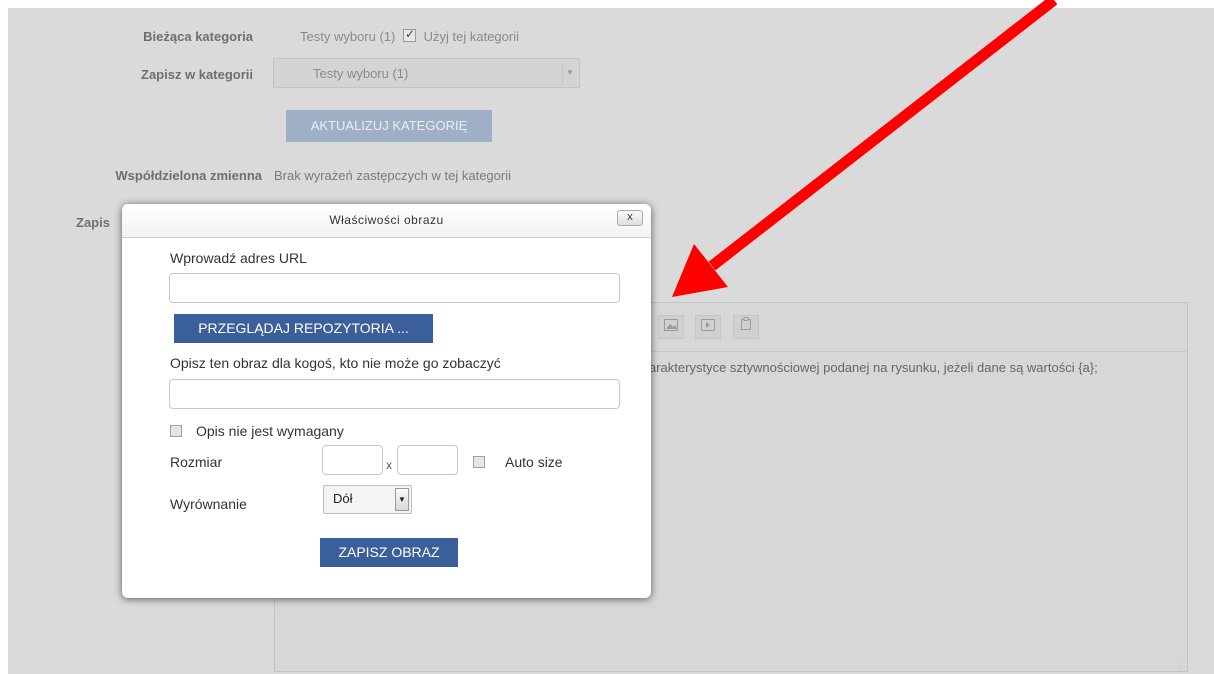 The width and height of the screenshot is (1214, 674). Describe the element at coordinates (700, 270) in the screenshot. I see `arrow-head` at that location.